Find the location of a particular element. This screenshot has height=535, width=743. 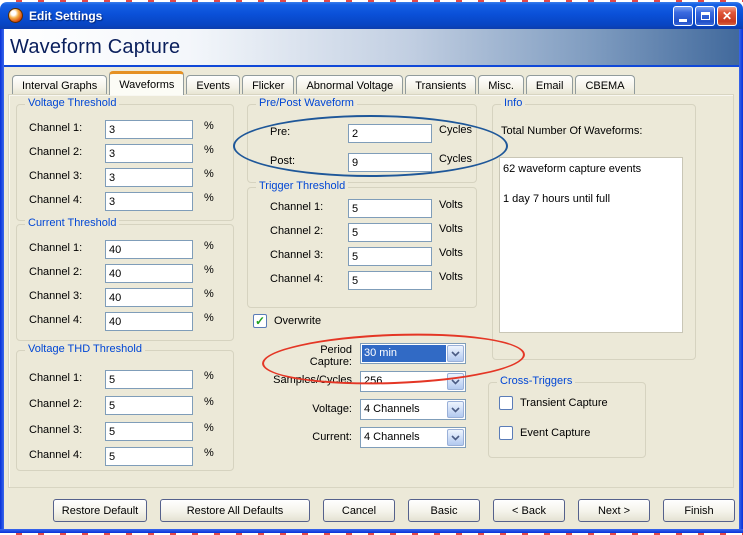

cycles-unit: Cycles is located at coordinates (456, 159).